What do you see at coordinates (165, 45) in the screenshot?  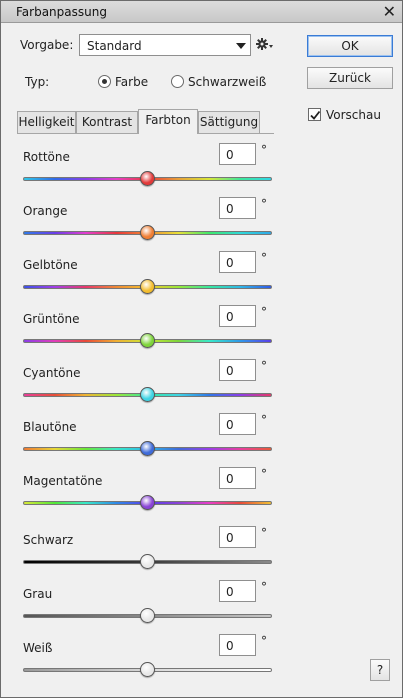 I see `preset-select: Standard` at bounding box center [165, 45].